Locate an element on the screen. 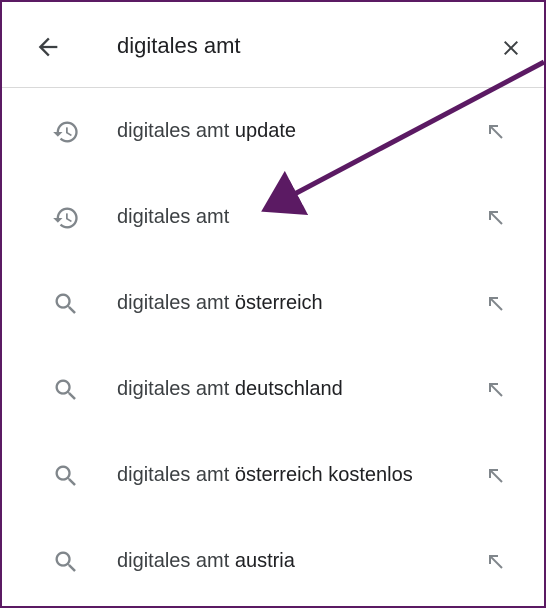 This screenshot has height=608, width=546. close-icon is located at coordinates (511, 48).